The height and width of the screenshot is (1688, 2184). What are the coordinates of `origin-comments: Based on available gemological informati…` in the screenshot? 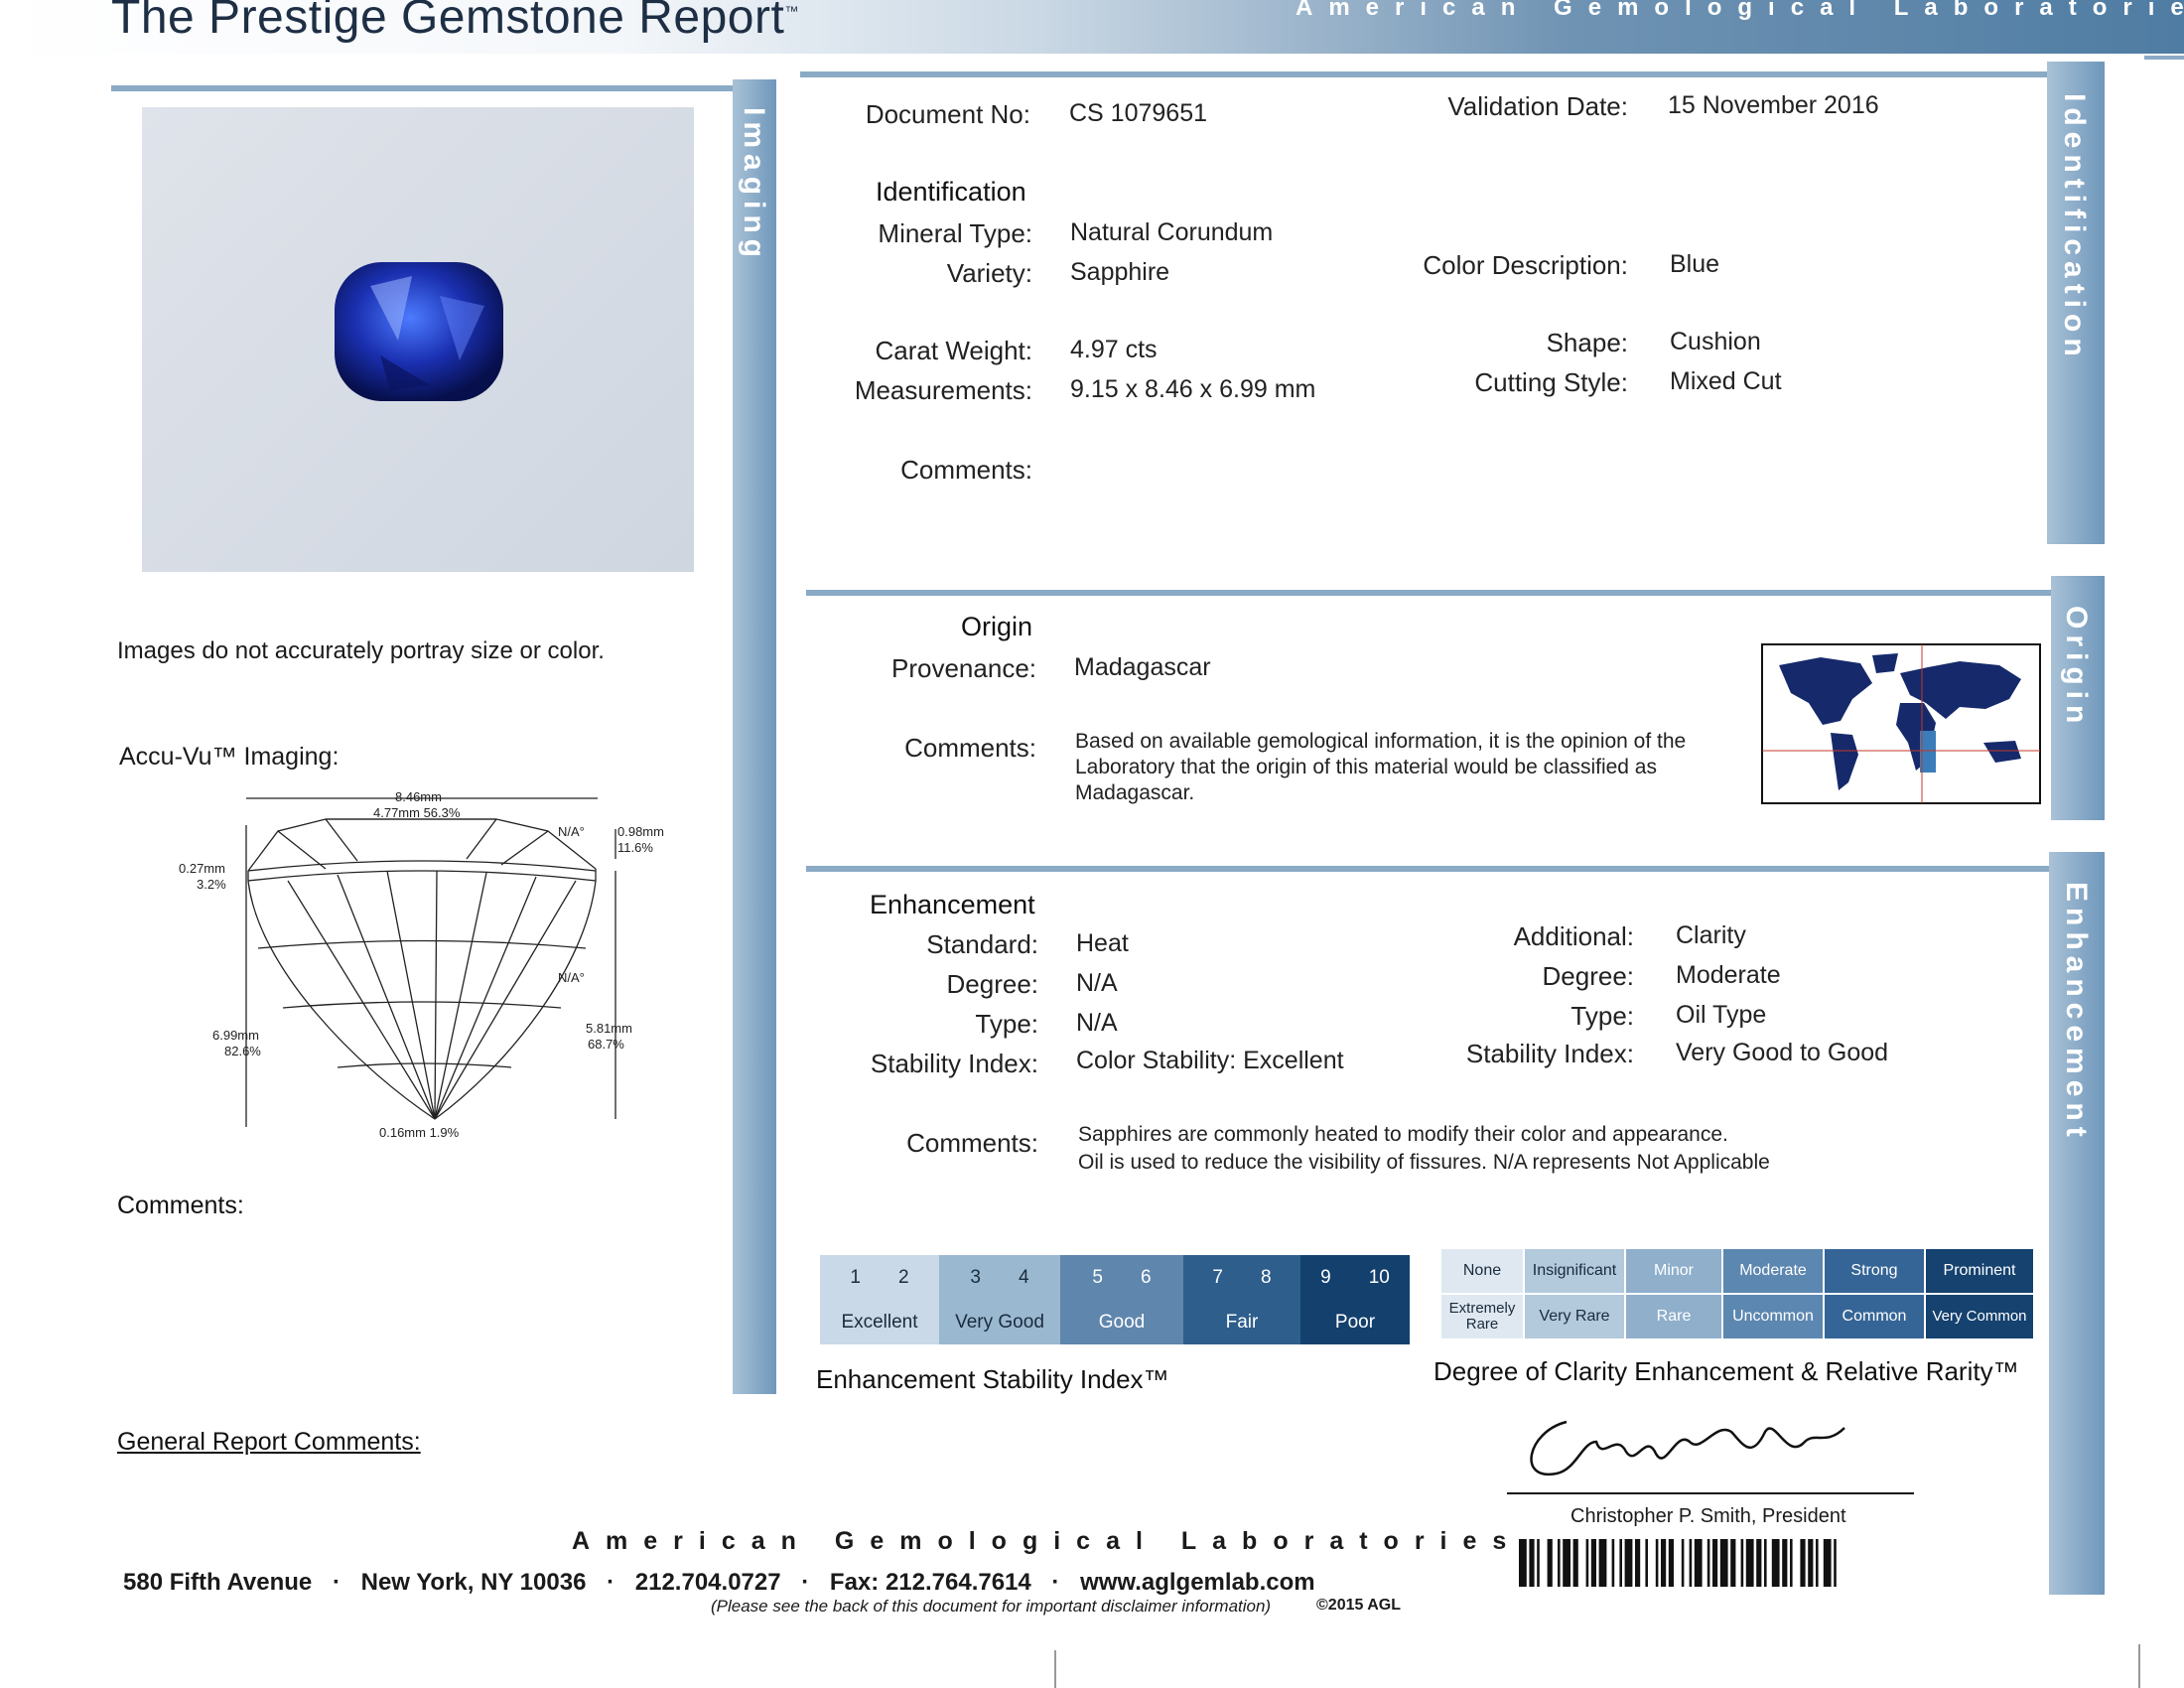 It's located at (1381, 767).